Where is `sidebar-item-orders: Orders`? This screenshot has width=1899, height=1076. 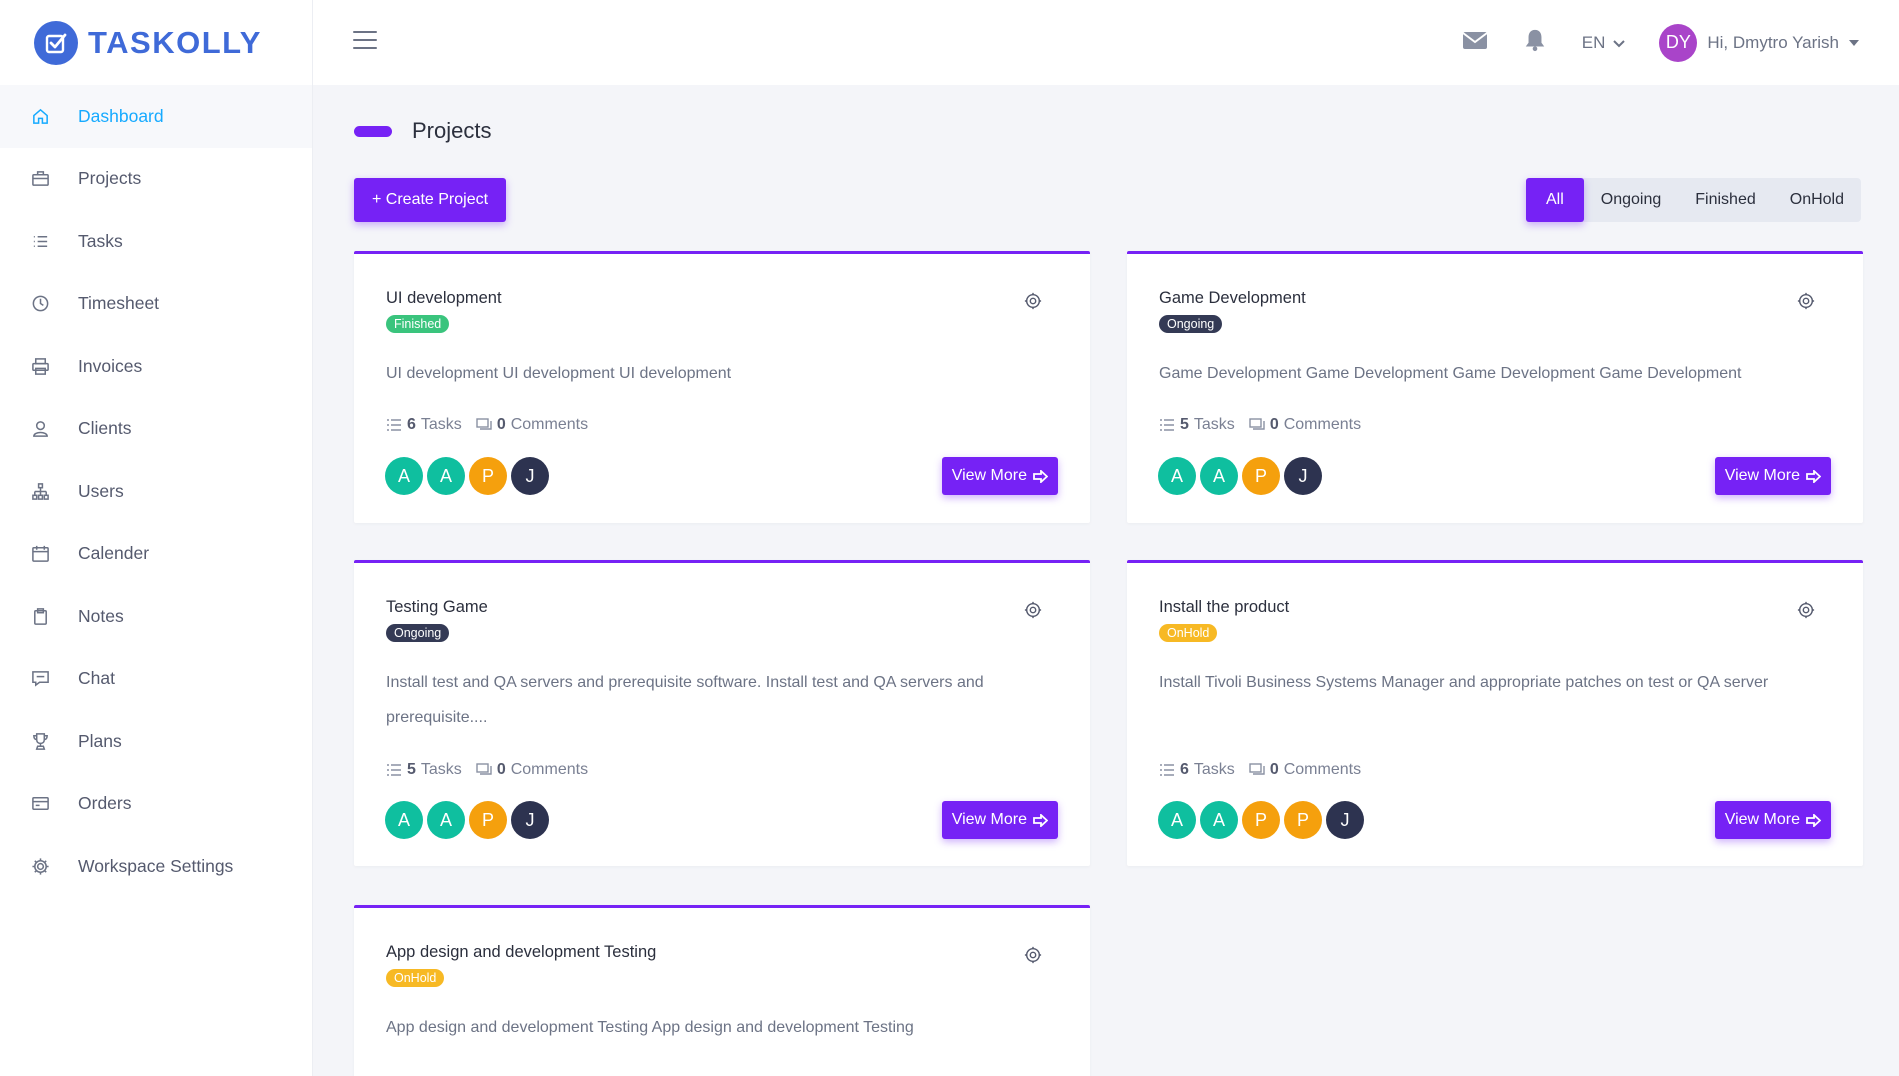 sidebar-item-orders: Orders is located at coordinates (156, 804).